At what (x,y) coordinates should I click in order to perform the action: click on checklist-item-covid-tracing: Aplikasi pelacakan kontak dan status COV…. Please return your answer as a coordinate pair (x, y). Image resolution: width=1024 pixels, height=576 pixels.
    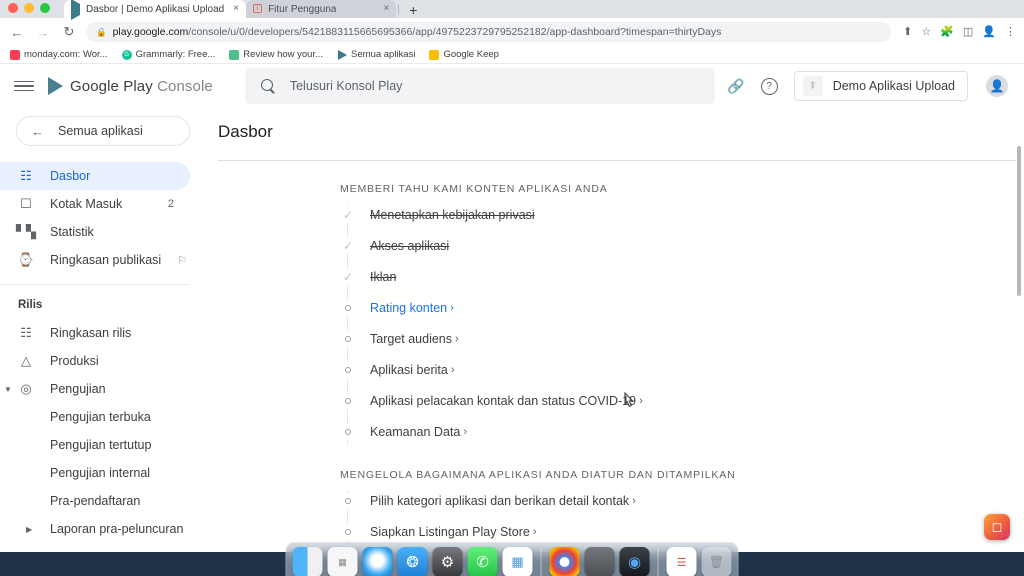
    Looking at the image, I should click on (682, 400).